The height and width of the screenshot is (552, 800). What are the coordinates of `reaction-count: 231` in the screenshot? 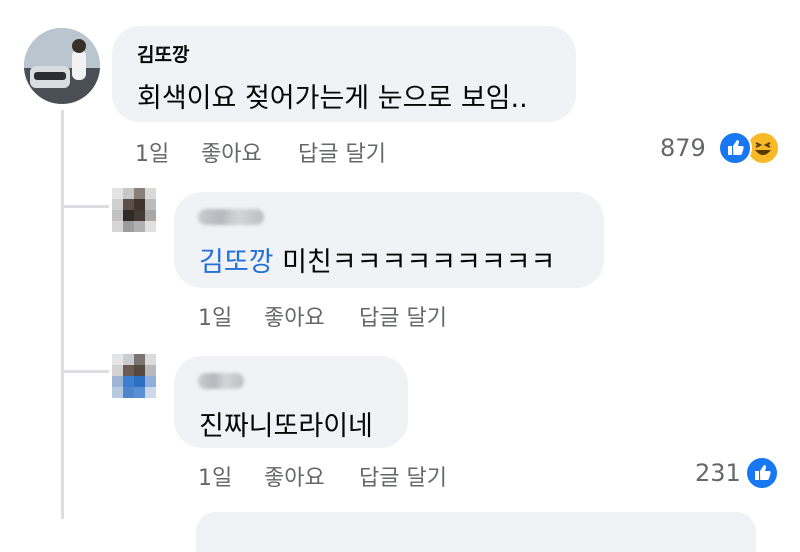 It's located at (718, 473).